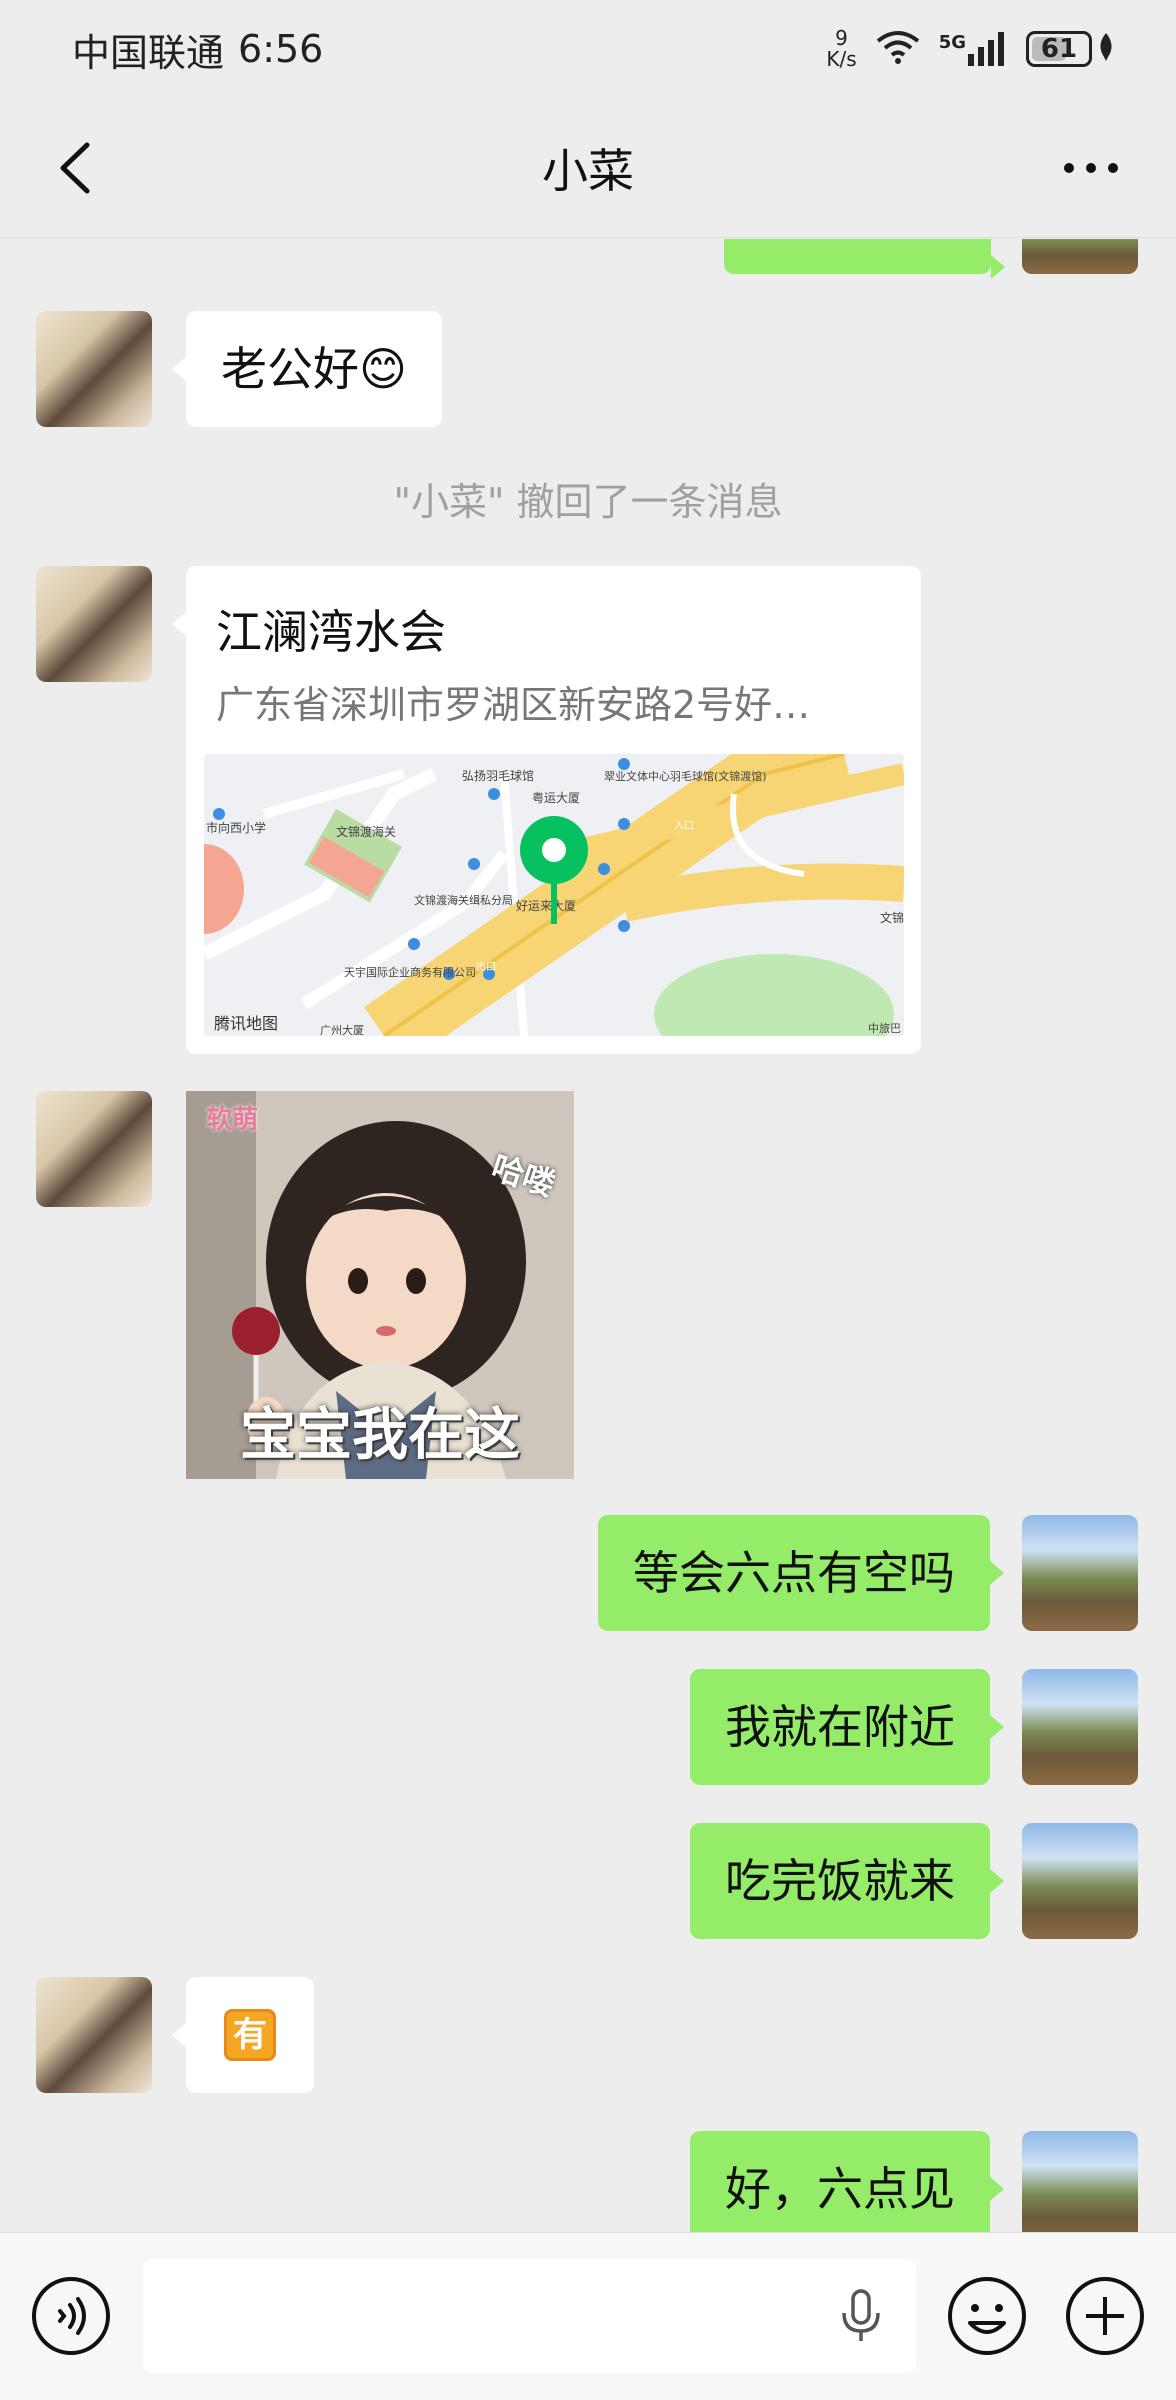  Describe the element at coordinates (684, 826) in the screenshot. I see `map-label-entrance: 入口` at that location.